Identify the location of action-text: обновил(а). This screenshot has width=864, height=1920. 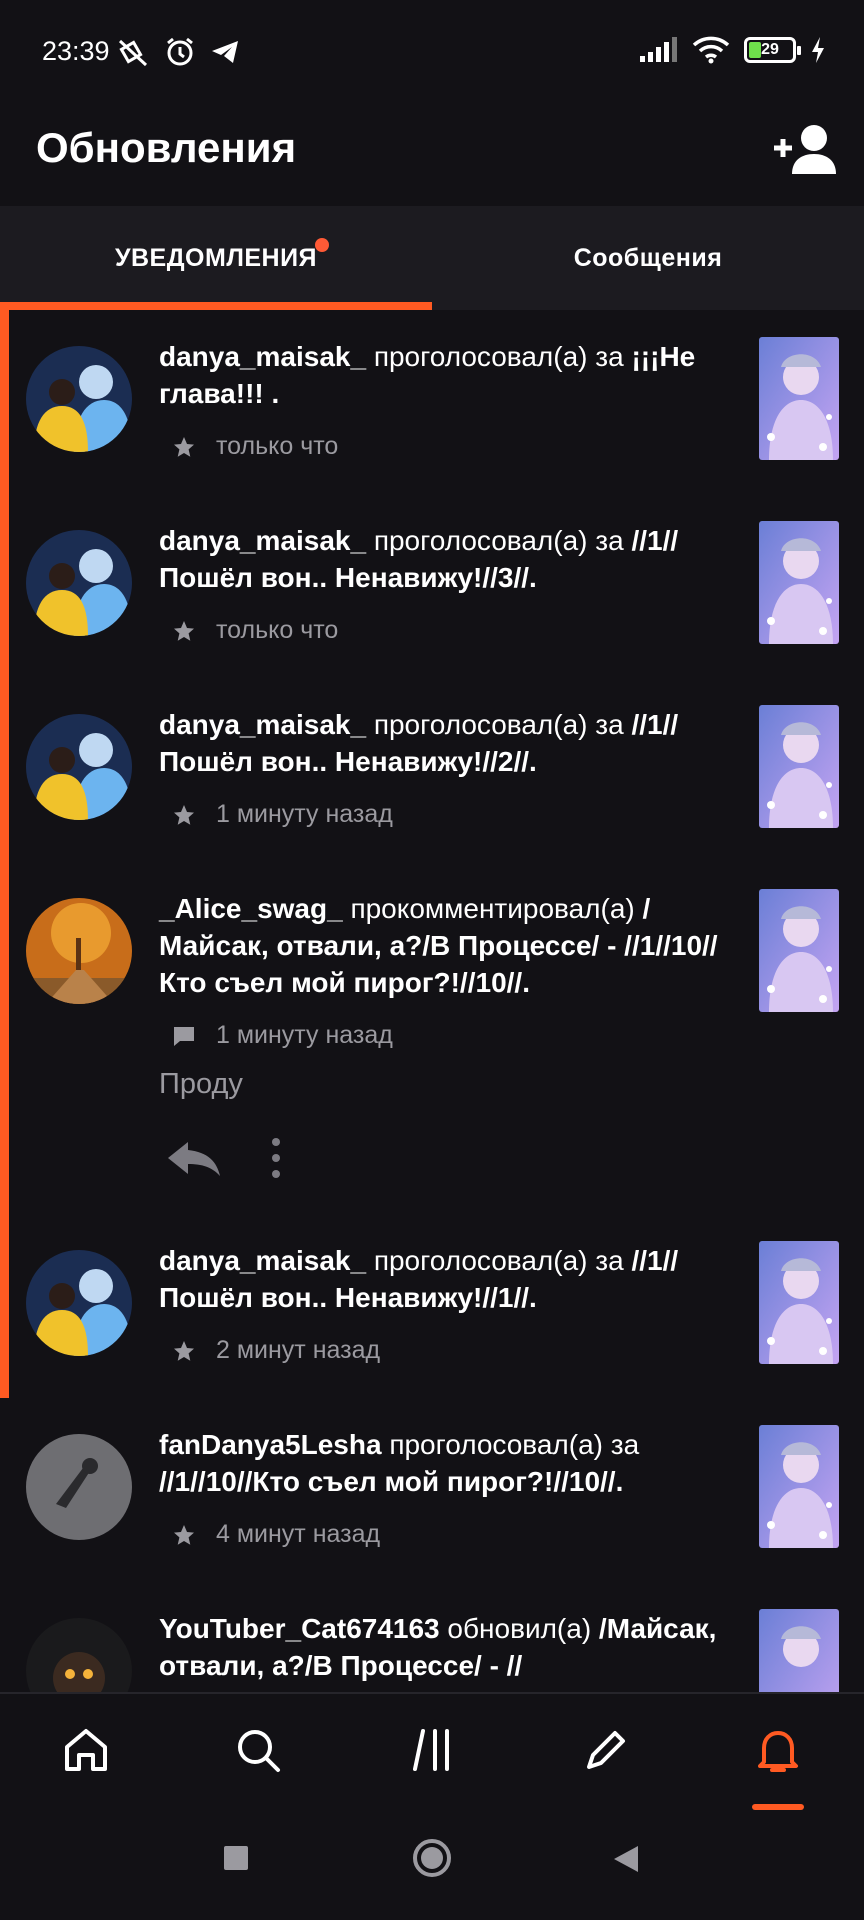
(519, 1628).